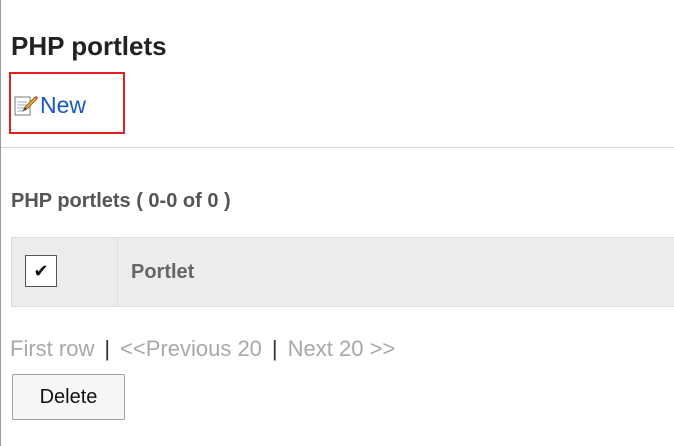  Describe the element at coordinates (26, 105) in the screenshot. I see `edit-icon` at that location.